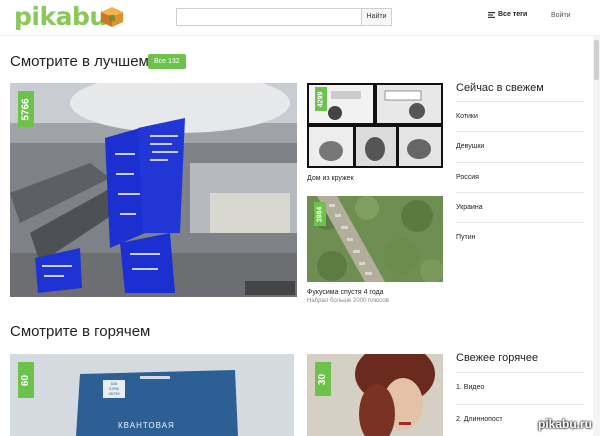 Image resolution: width=600 pixels, height=436 pixels. I want to click on rating-tag: 4299, so click(321, 99).